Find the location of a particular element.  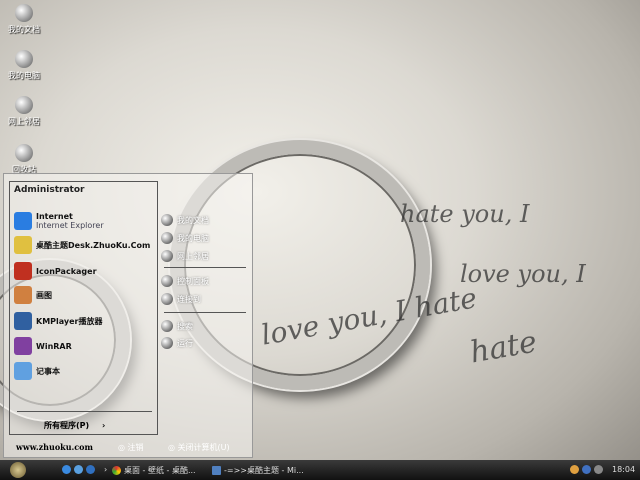

wallpaper-text: hate you, I is located at coordinates (465, 214).